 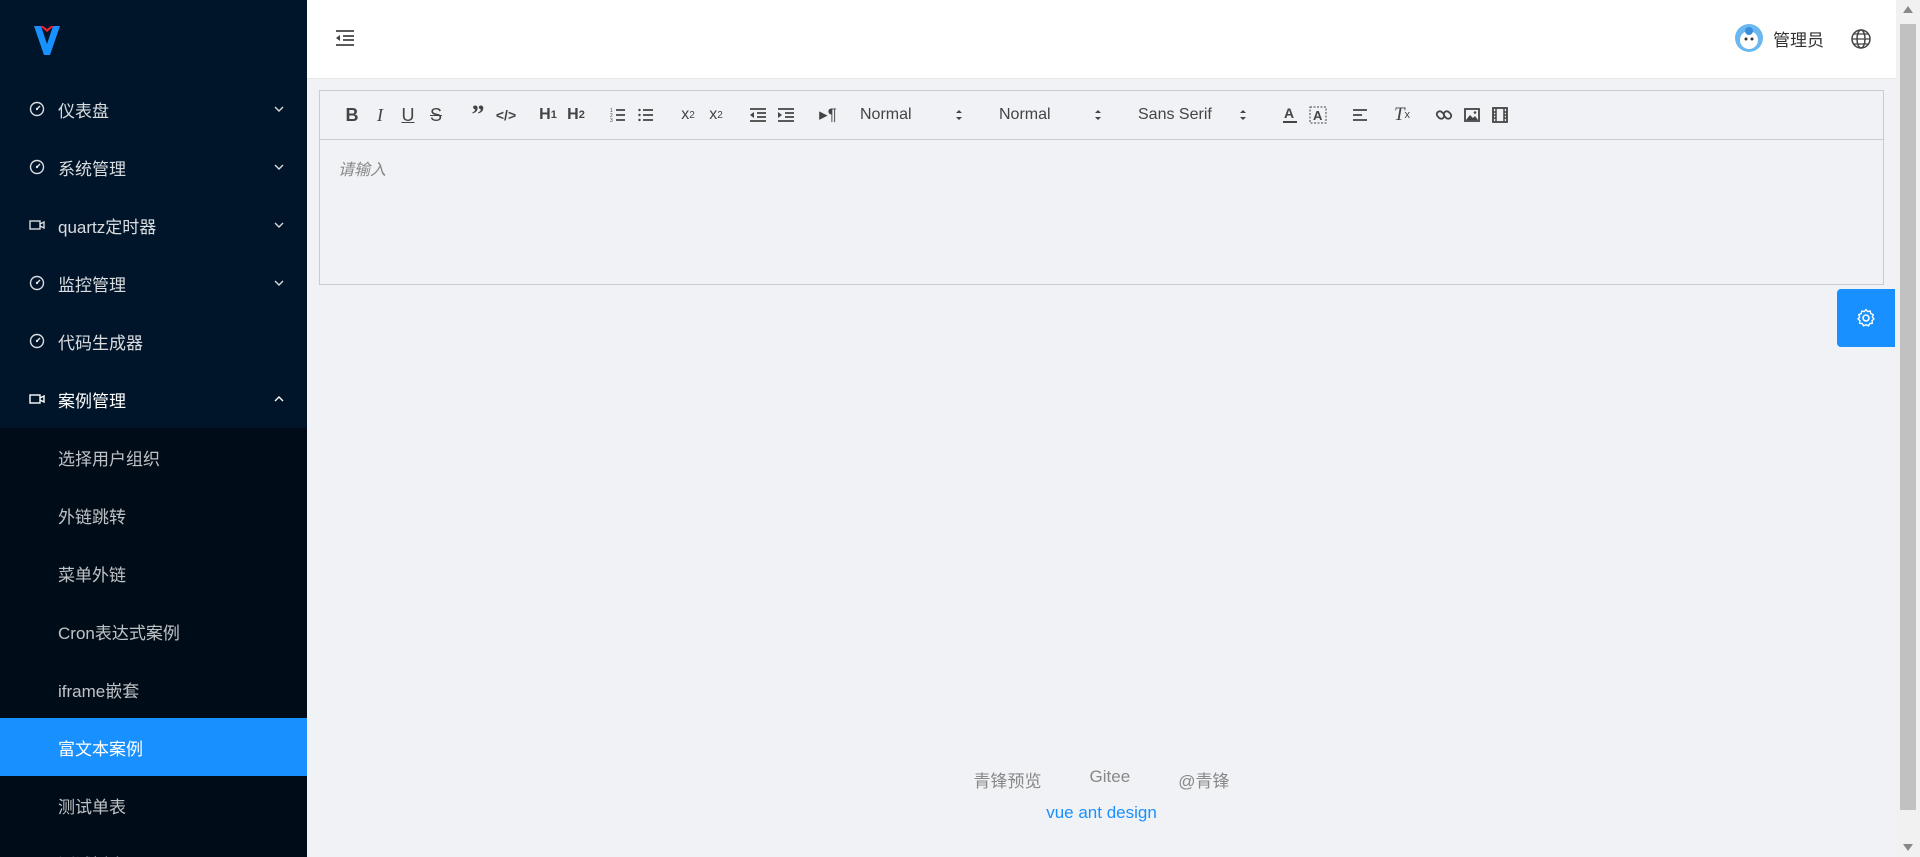 What do you see at coordinates (47, 40) in the screenshot?
I see `logo-icon` at bounding box center [47, 40].